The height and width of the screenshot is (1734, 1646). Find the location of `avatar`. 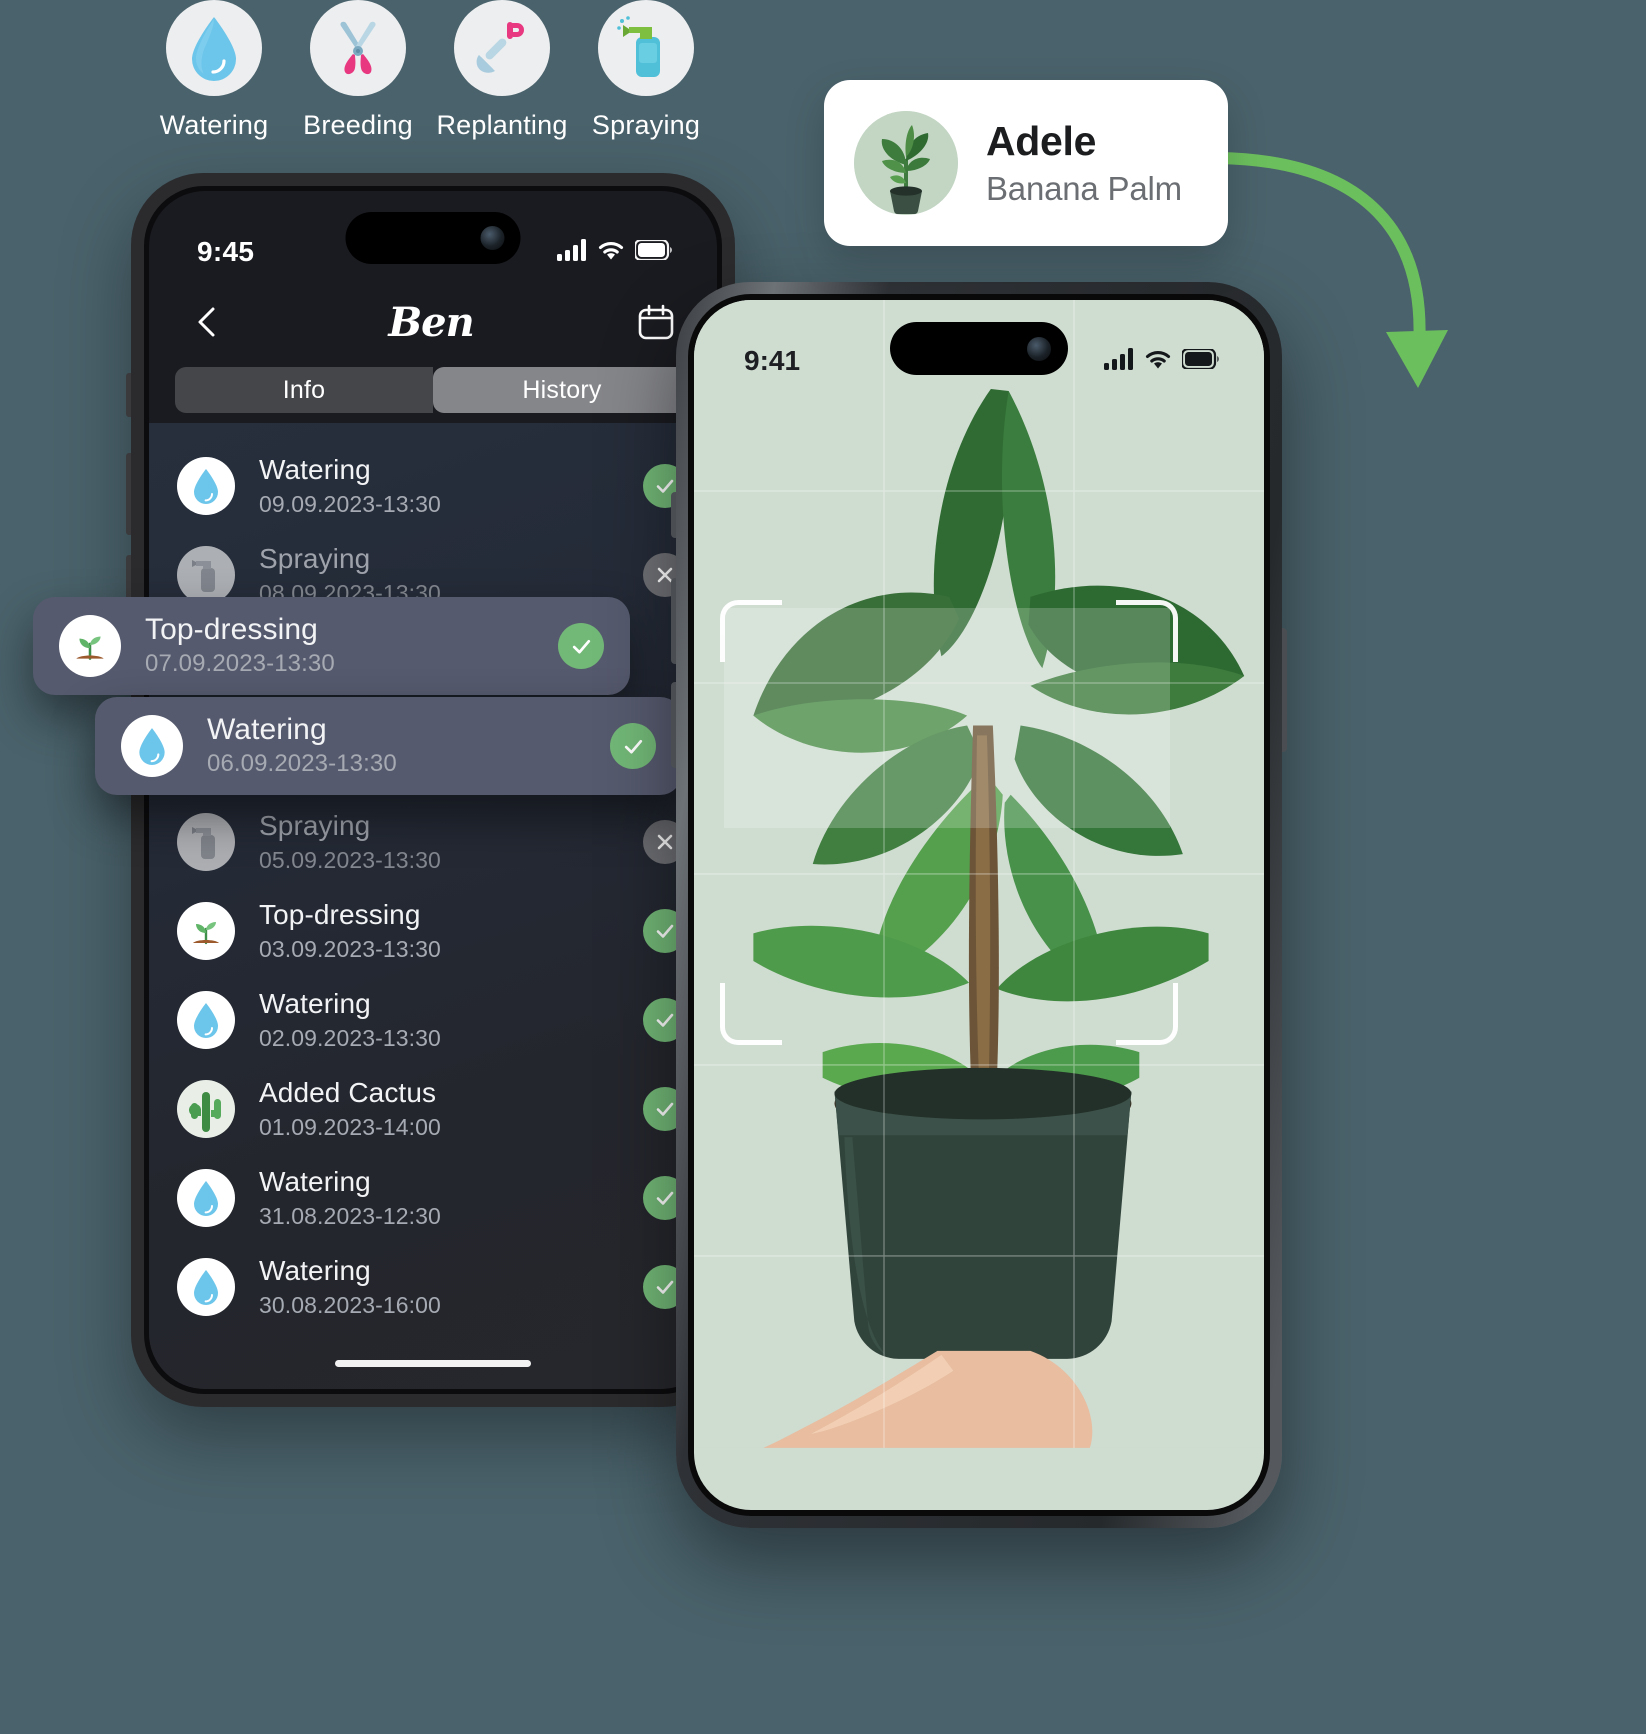

avatar is located at coordinates (906, 163).